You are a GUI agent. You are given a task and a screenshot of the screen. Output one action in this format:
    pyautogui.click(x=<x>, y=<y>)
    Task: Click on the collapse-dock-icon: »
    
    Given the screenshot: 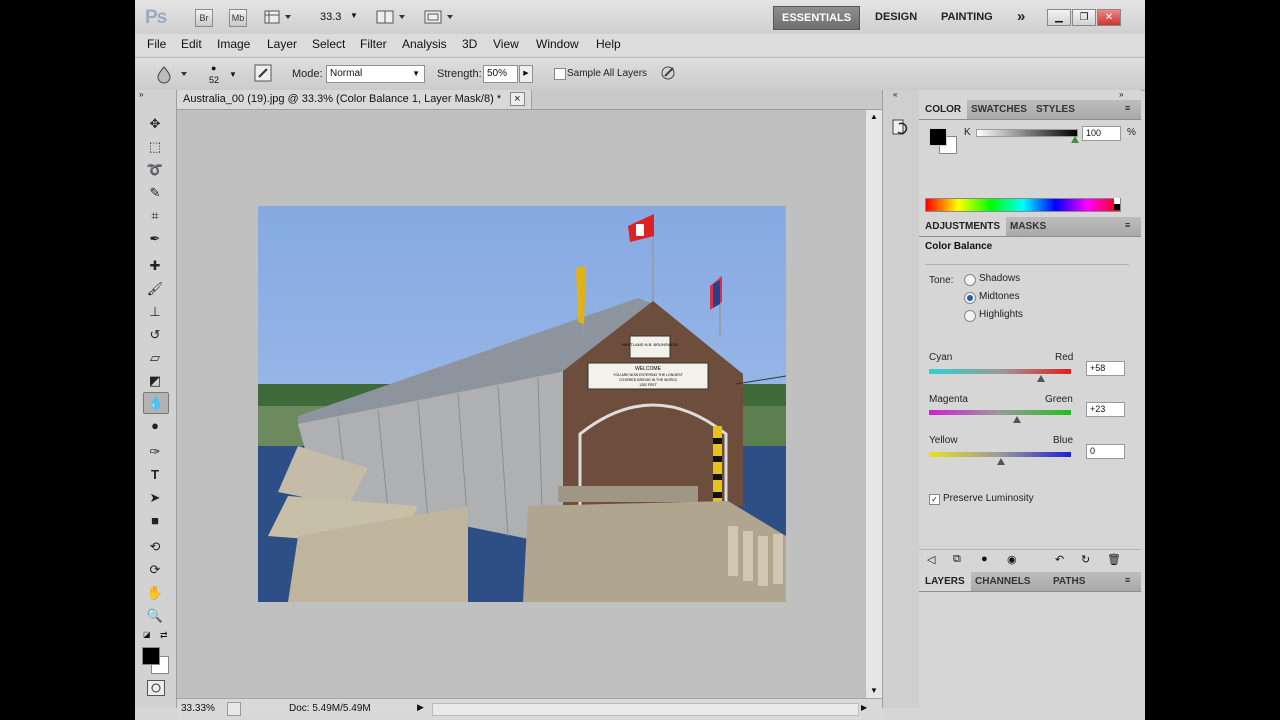 What is the action you would take?
    pyautogui.click(x=1121, y=94)
    